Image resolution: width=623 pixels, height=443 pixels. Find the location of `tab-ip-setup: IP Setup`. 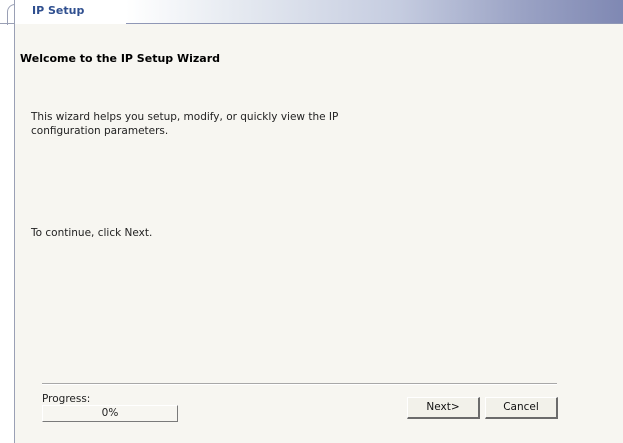

tab-ip-setup: IP Setup is located at coordinates (70, 12).